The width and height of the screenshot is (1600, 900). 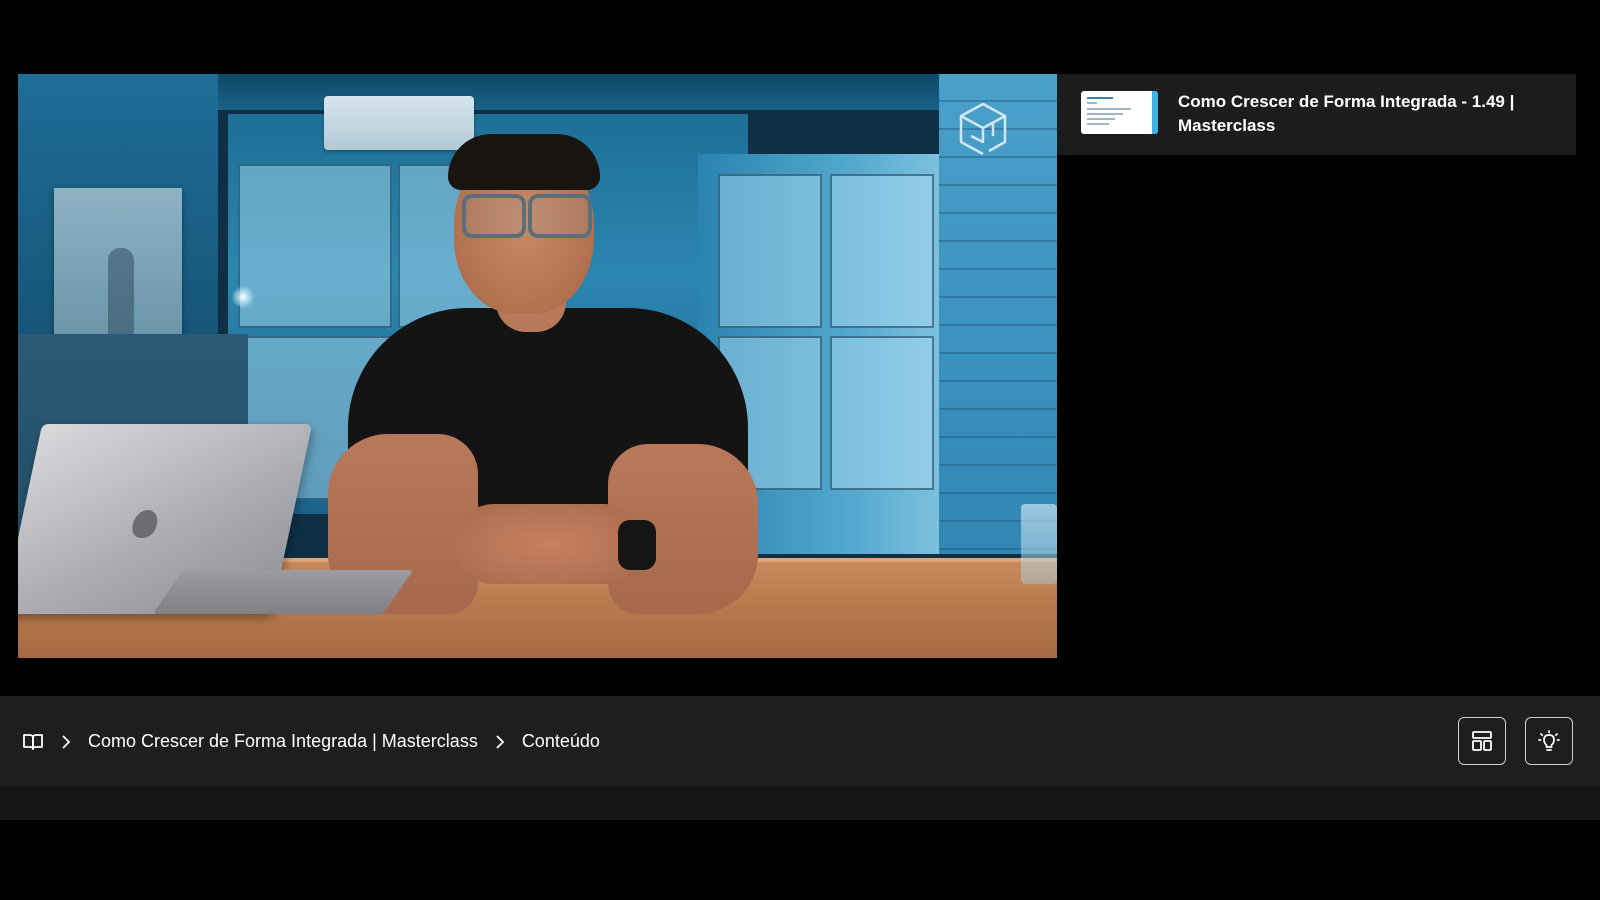 I want to click on book-icon, so click(x=33, y=742).